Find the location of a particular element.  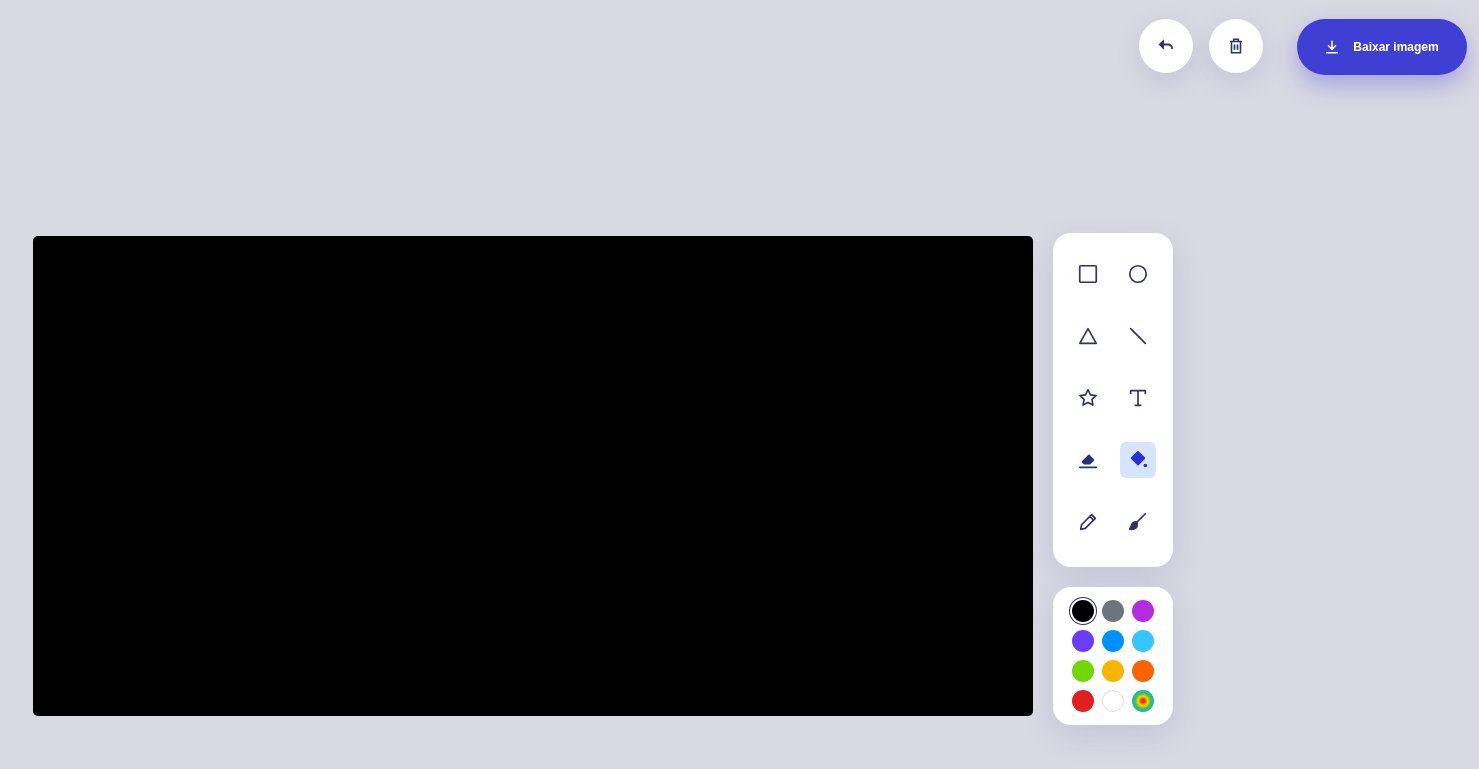

brush-icon is located at coordinates (1138, 522).